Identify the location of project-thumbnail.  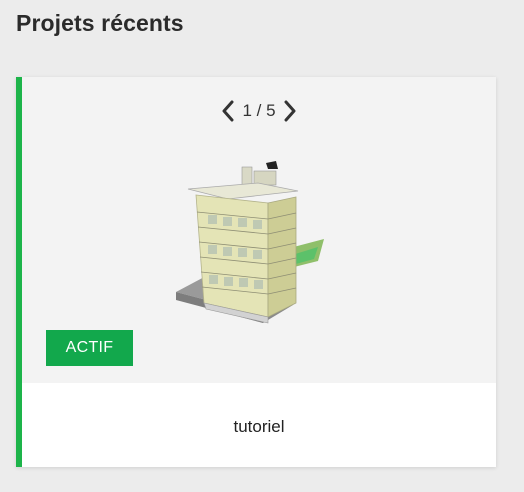
(253, 248).